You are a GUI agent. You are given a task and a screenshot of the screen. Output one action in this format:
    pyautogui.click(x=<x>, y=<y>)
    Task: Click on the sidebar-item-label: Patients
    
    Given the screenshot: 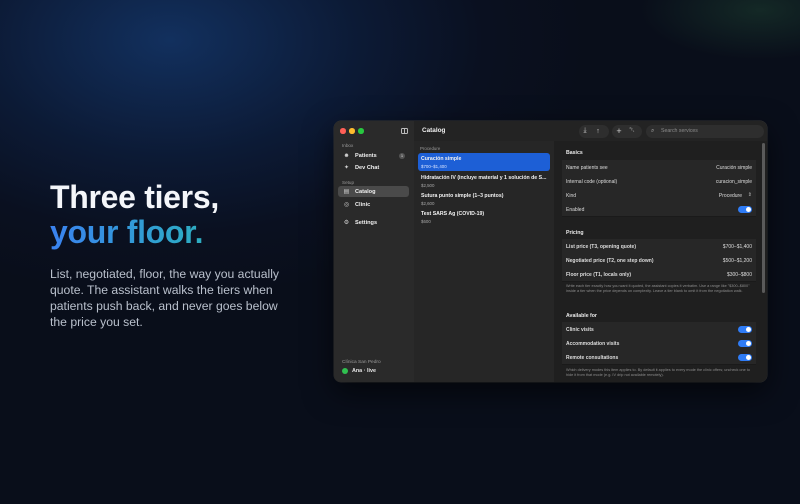 What is the action you would take?
    pyautogui.click(x=366, y=155)
    